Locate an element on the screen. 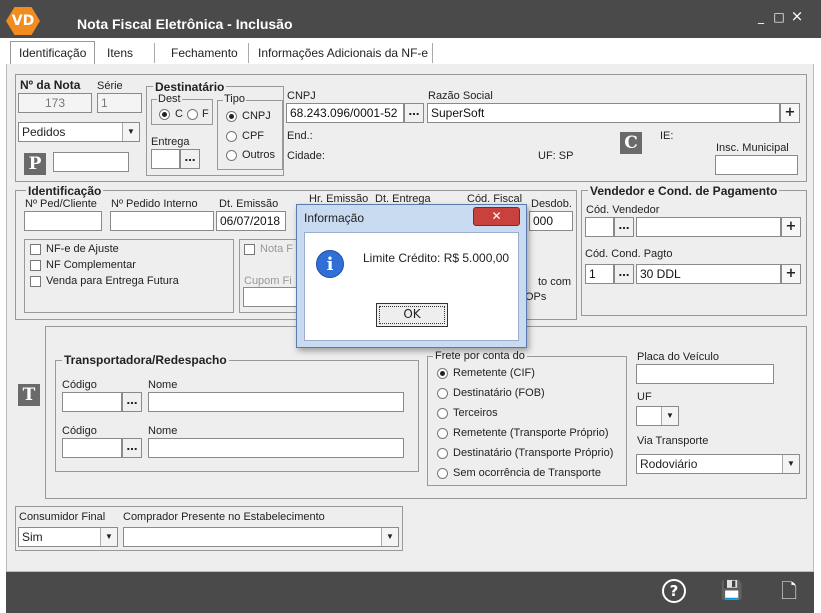  partial-to-com-label: to com is located at coordinates (555, 282).